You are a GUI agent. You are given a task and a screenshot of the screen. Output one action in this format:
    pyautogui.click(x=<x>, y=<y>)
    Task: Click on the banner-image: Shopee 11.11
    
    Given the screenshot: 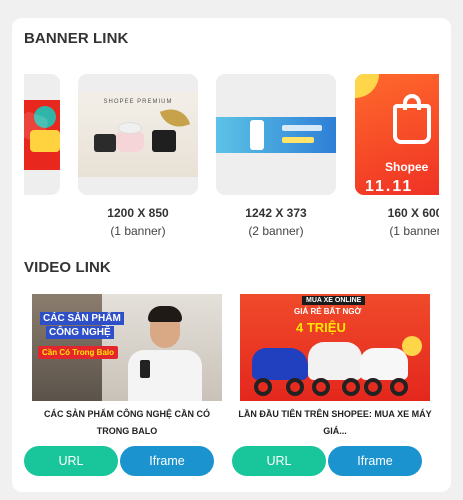 What is the action you would take?
    pyautogui.click(x=397, y=134)
    